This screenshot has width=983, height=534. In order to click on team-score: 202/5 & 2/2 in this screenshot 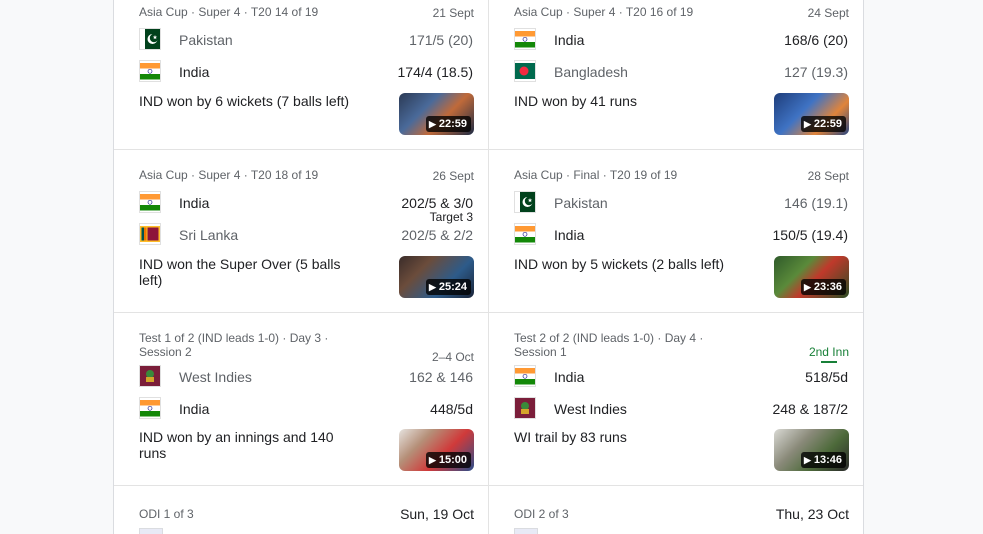, I will do `click(437, 235)`.